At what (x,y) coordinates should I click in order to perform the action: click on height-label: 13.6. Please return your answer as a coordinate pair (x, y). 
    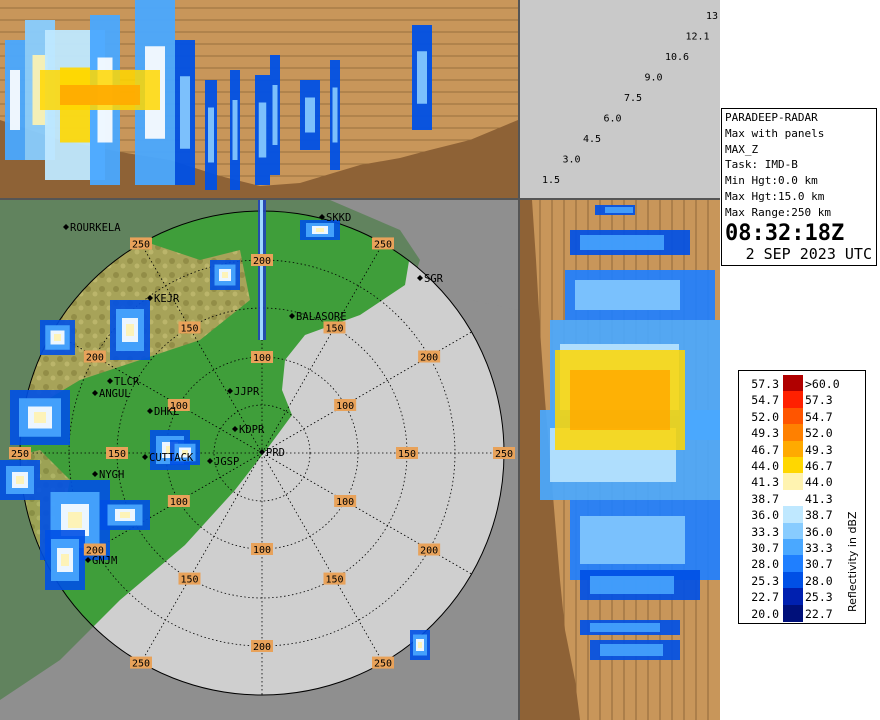
    Looking at the image, I should click on (713, 16).